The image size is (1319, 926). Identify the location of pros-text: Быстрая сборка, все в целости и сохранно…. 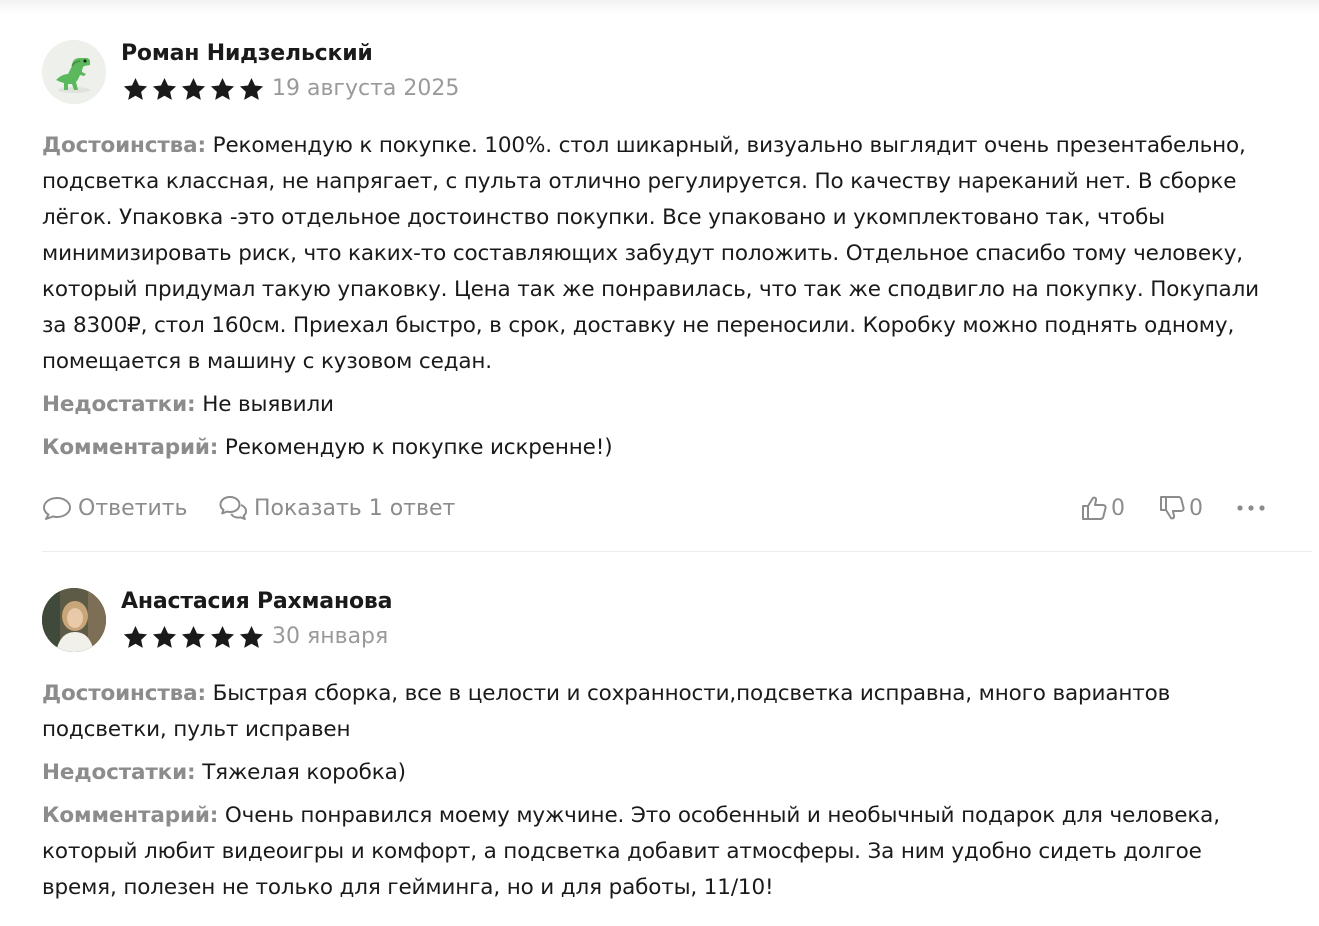
(606, 711).